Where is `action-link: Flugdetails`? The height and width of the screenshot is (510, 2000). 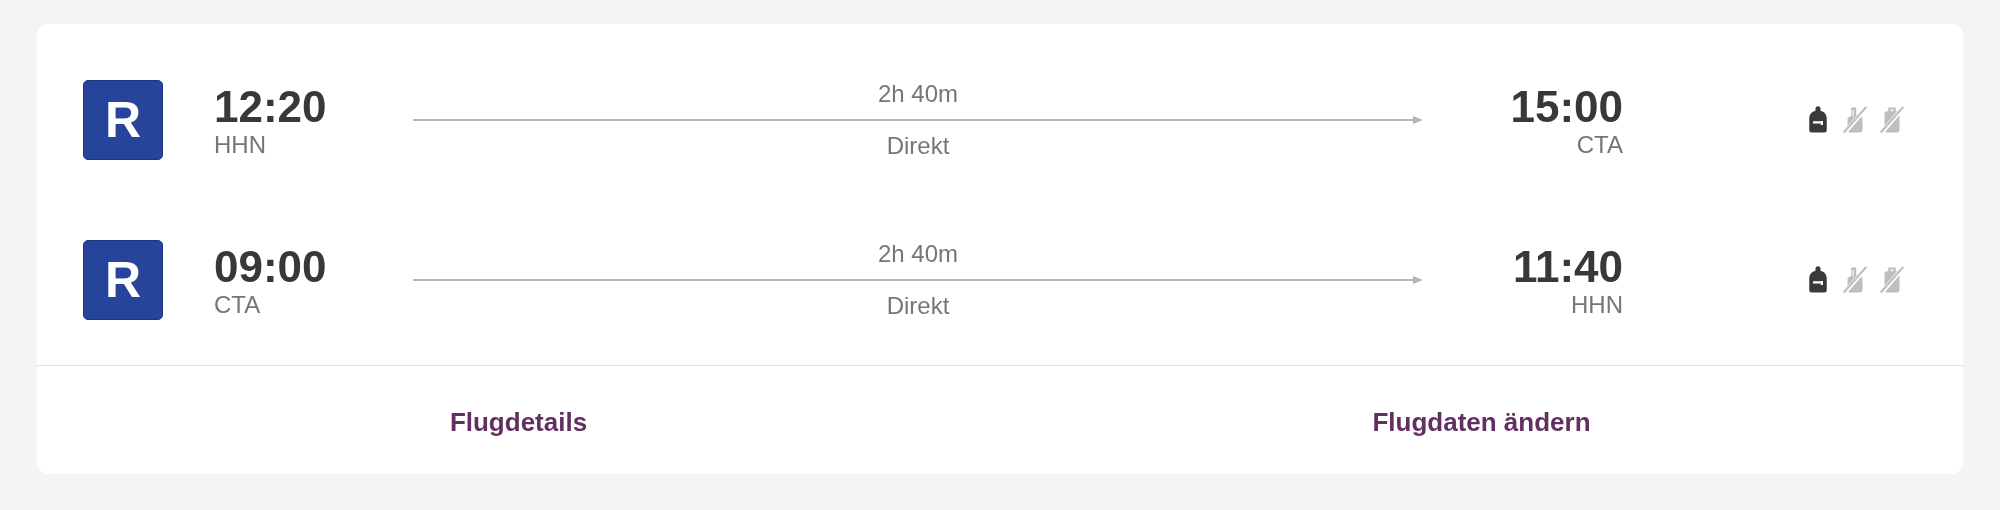
action-link: Flugdetails is located at coordinates (518, 422).